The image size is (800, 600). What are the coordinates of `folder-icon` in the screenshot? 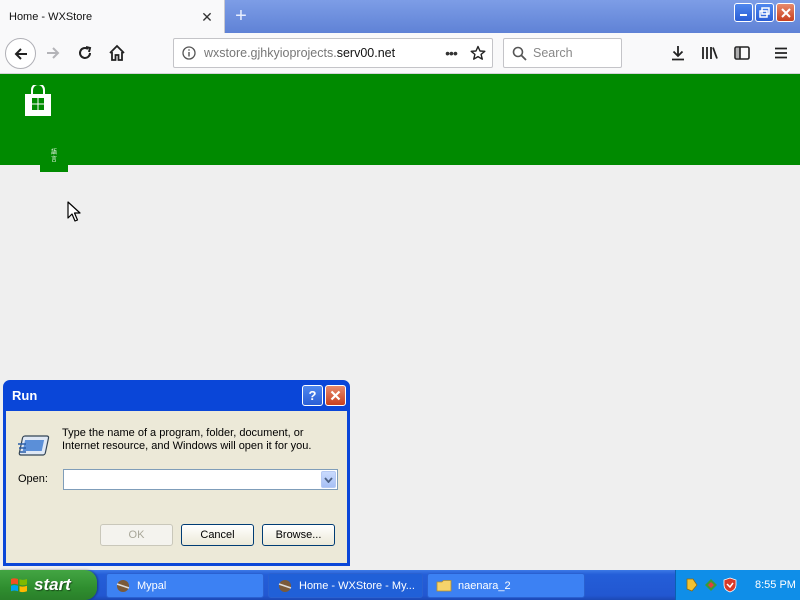 It's located at (444, 586).